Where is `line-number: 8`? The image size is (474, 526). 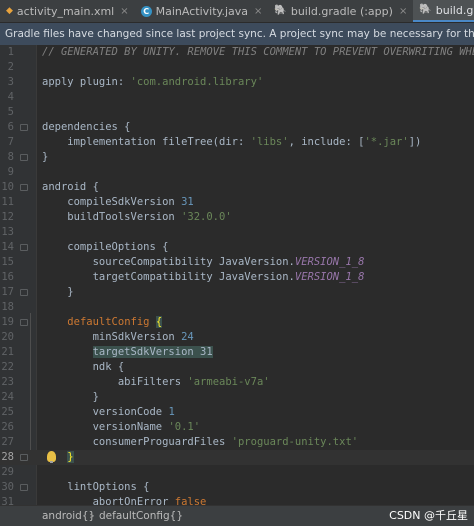
line-number: 8 is located at coordinates (10, 157).